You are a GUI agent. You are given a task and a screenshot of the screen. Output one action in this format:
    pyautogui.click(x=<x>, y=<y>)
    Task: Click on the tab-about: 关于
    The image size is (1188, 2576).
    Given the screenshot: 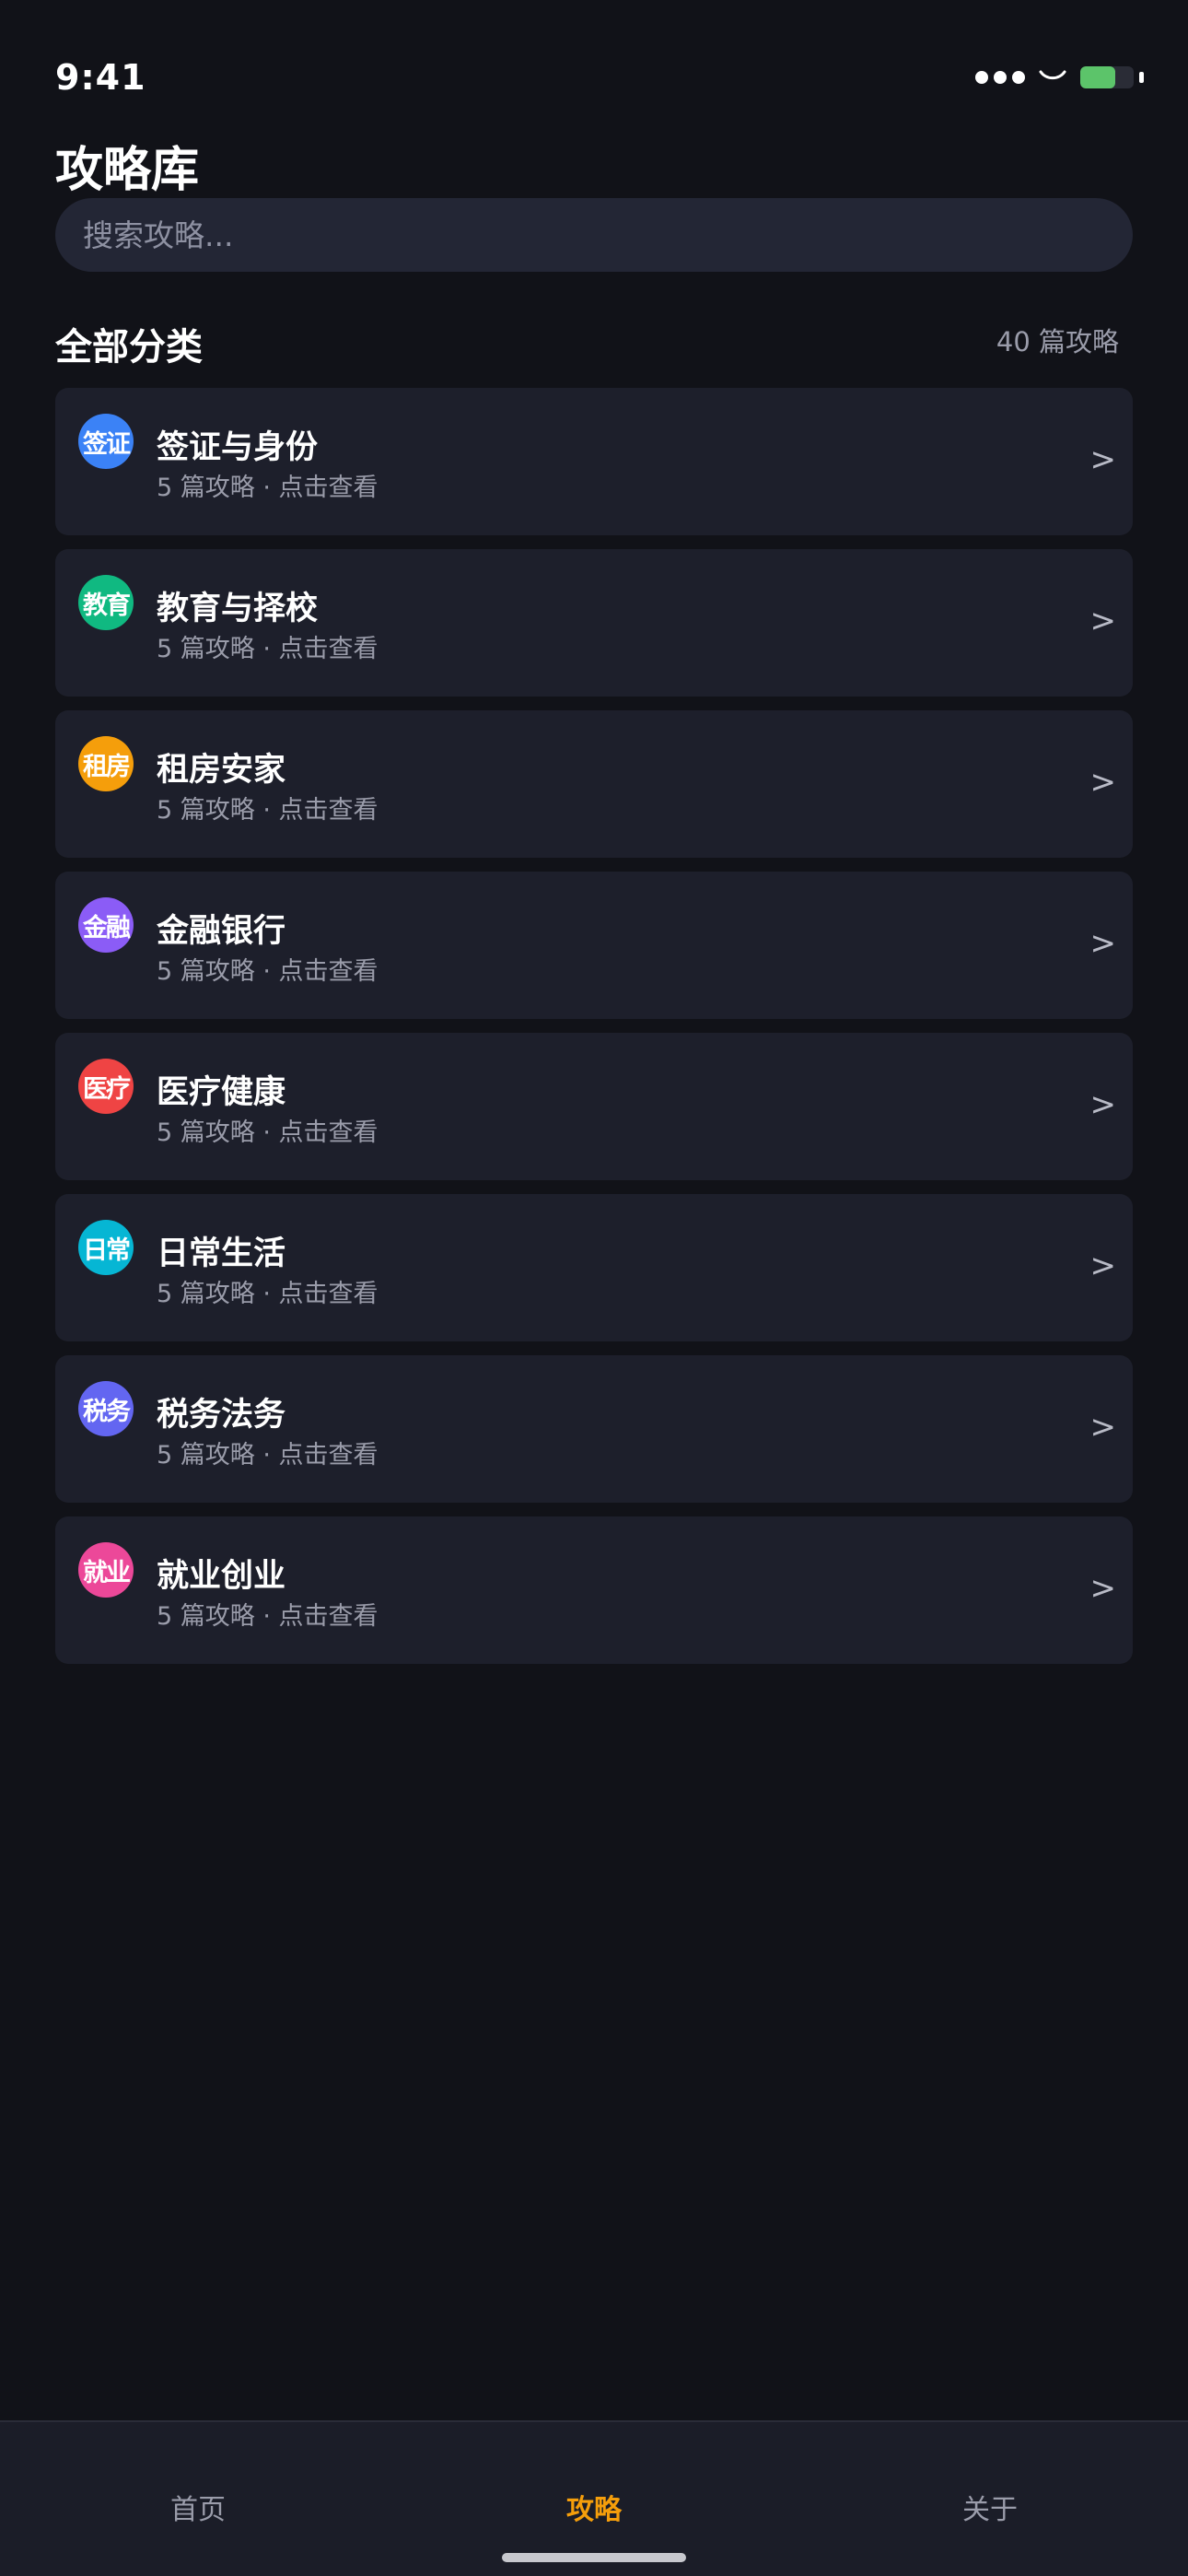 What is the action you would take?
    pyautogui.click(x=990, y=2507)
    